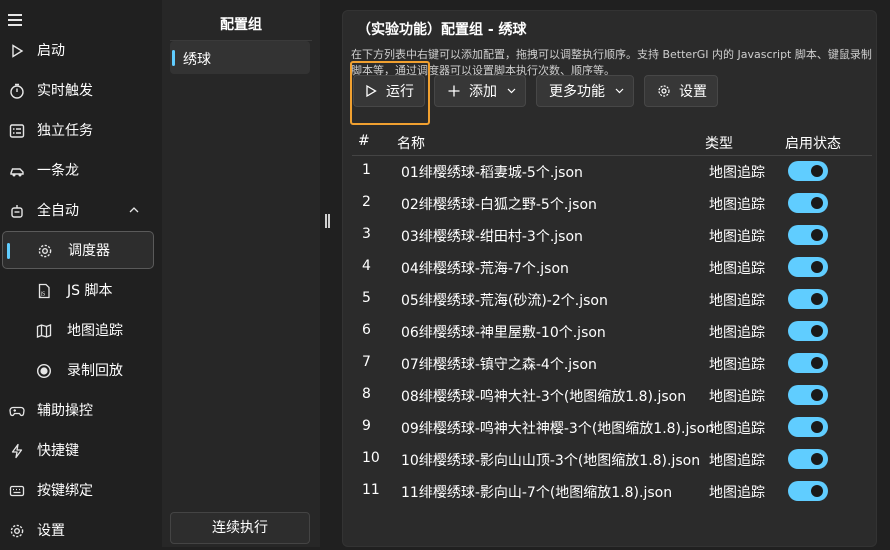 The width and height of the screenshot is (890, 550). I want to click on script-name: 05绯樱绣球-荒海(砂流)-2个.json, so click(504, 301).